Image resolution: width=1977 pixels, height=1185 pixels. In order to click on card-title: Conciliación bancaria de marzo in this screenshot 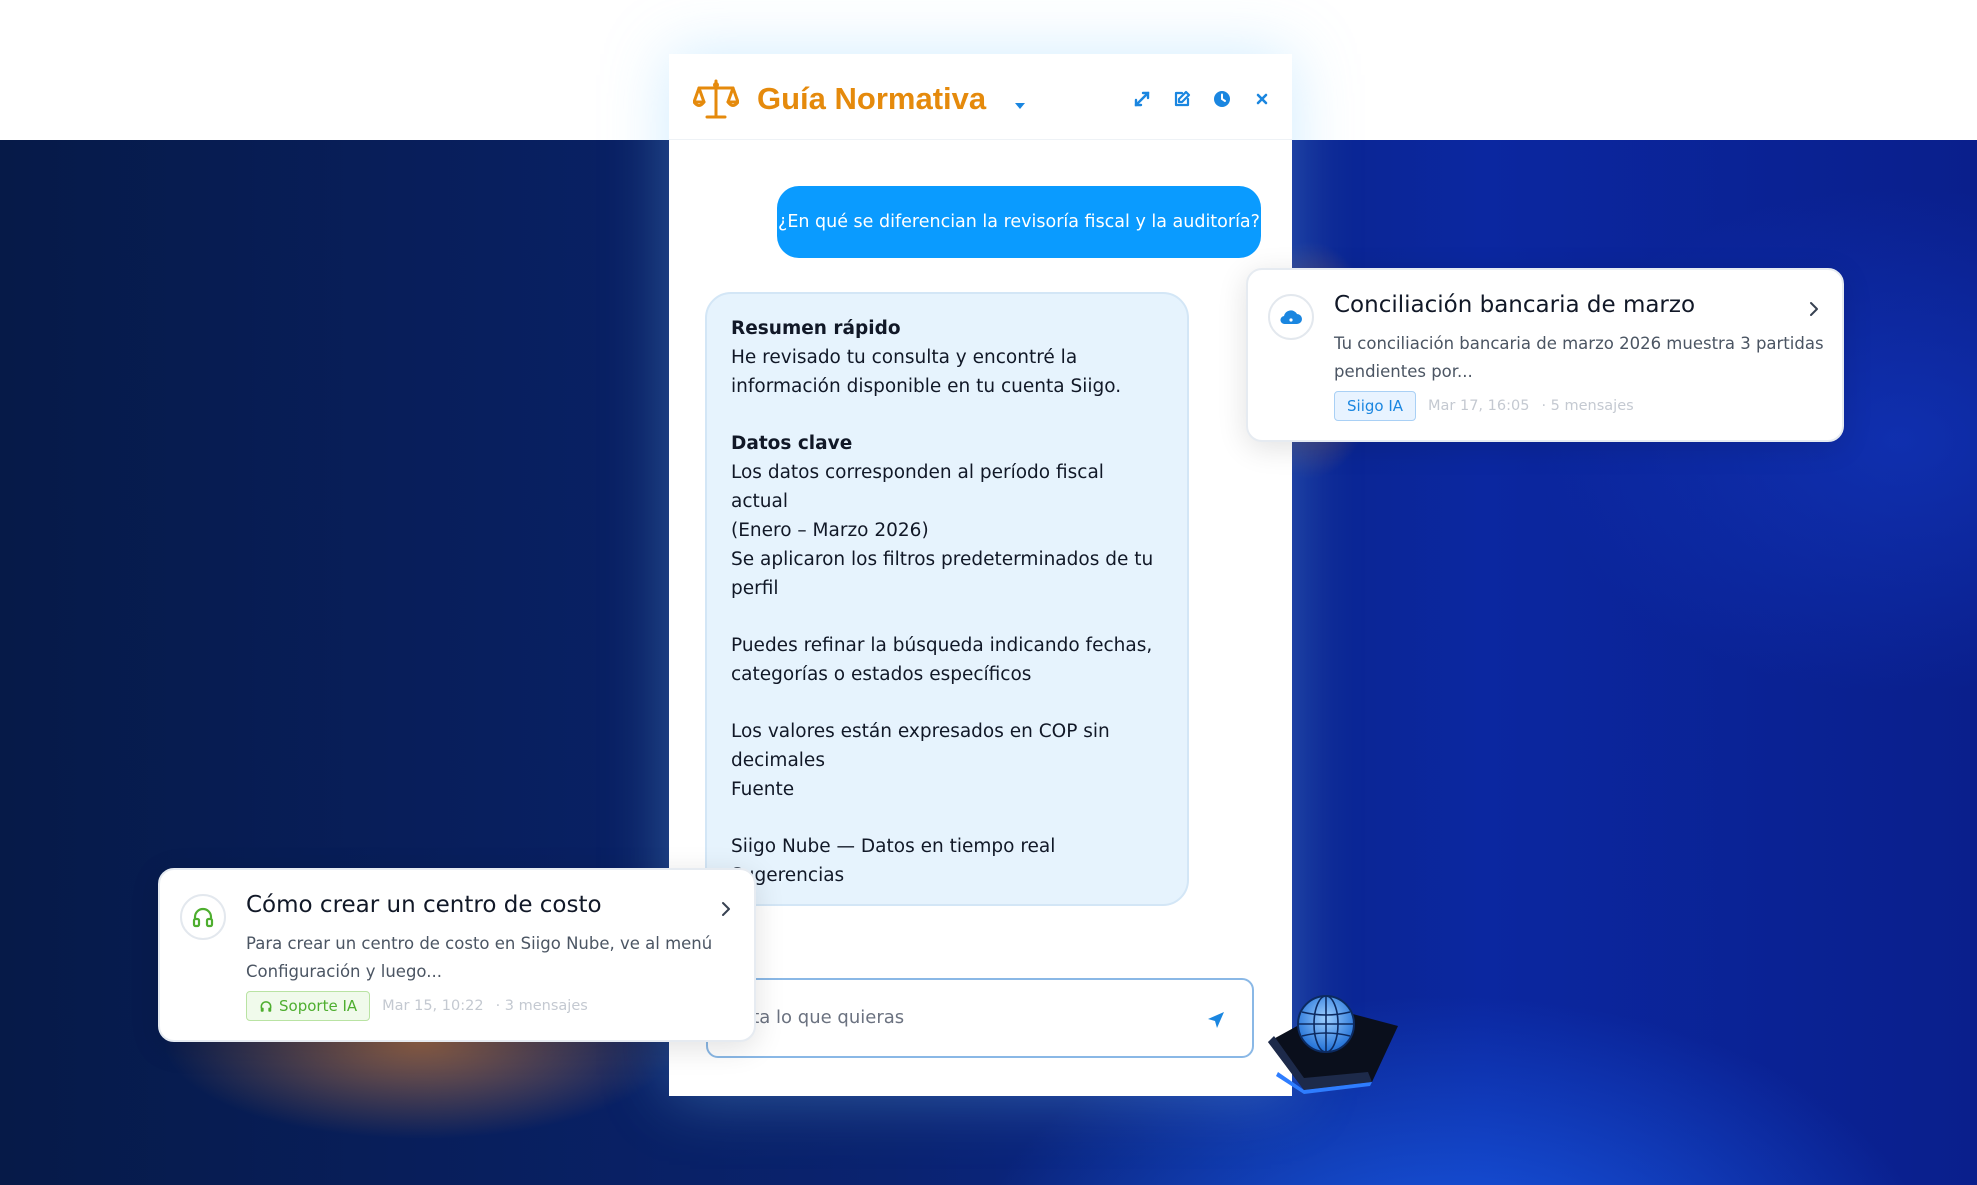, I will do `click(1515, 305)`.